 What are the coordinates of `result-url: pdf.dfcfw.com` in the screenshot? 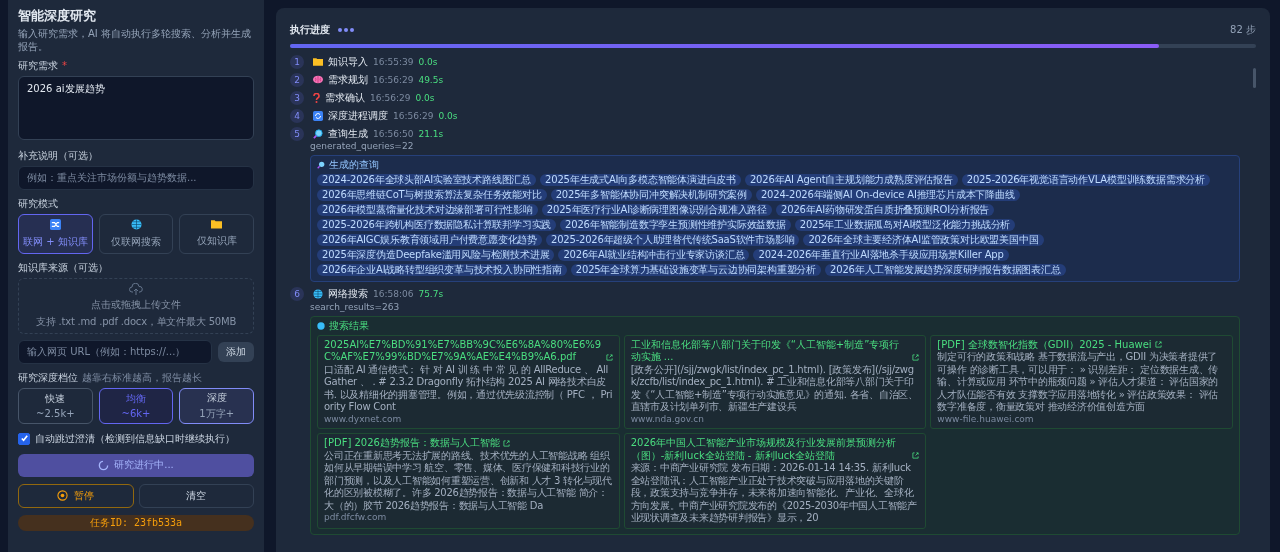 It's located at (356, 518).